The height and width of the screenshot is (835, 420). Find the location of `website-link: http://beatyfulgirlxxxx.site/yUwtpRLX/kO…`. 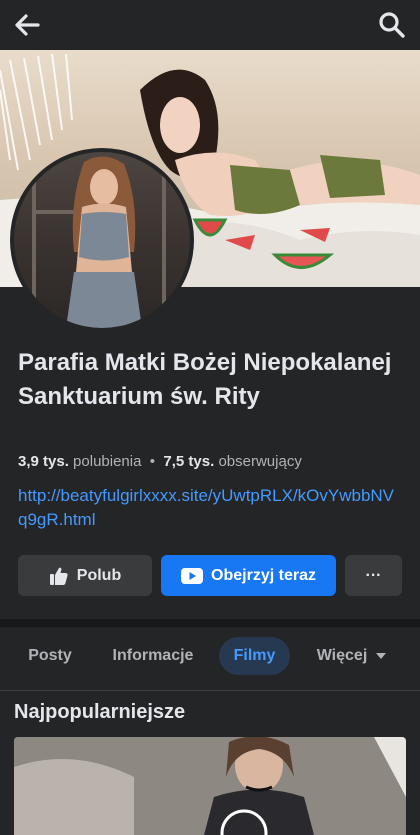

website-link: http://beatyfulgirlxxxx.site/yUwtpRLX/kO… is located at coordinates (208, 508).